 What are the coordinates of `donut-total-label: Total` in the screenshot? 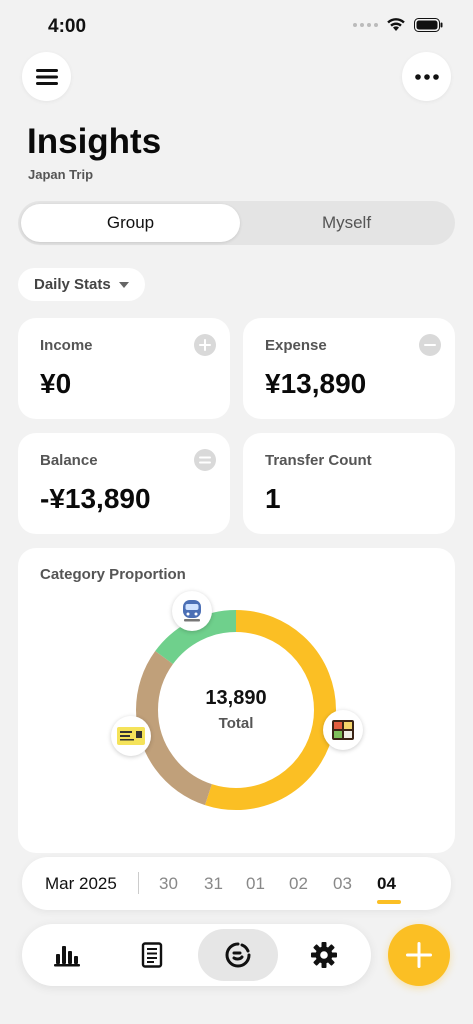 It's located at (236, 723).